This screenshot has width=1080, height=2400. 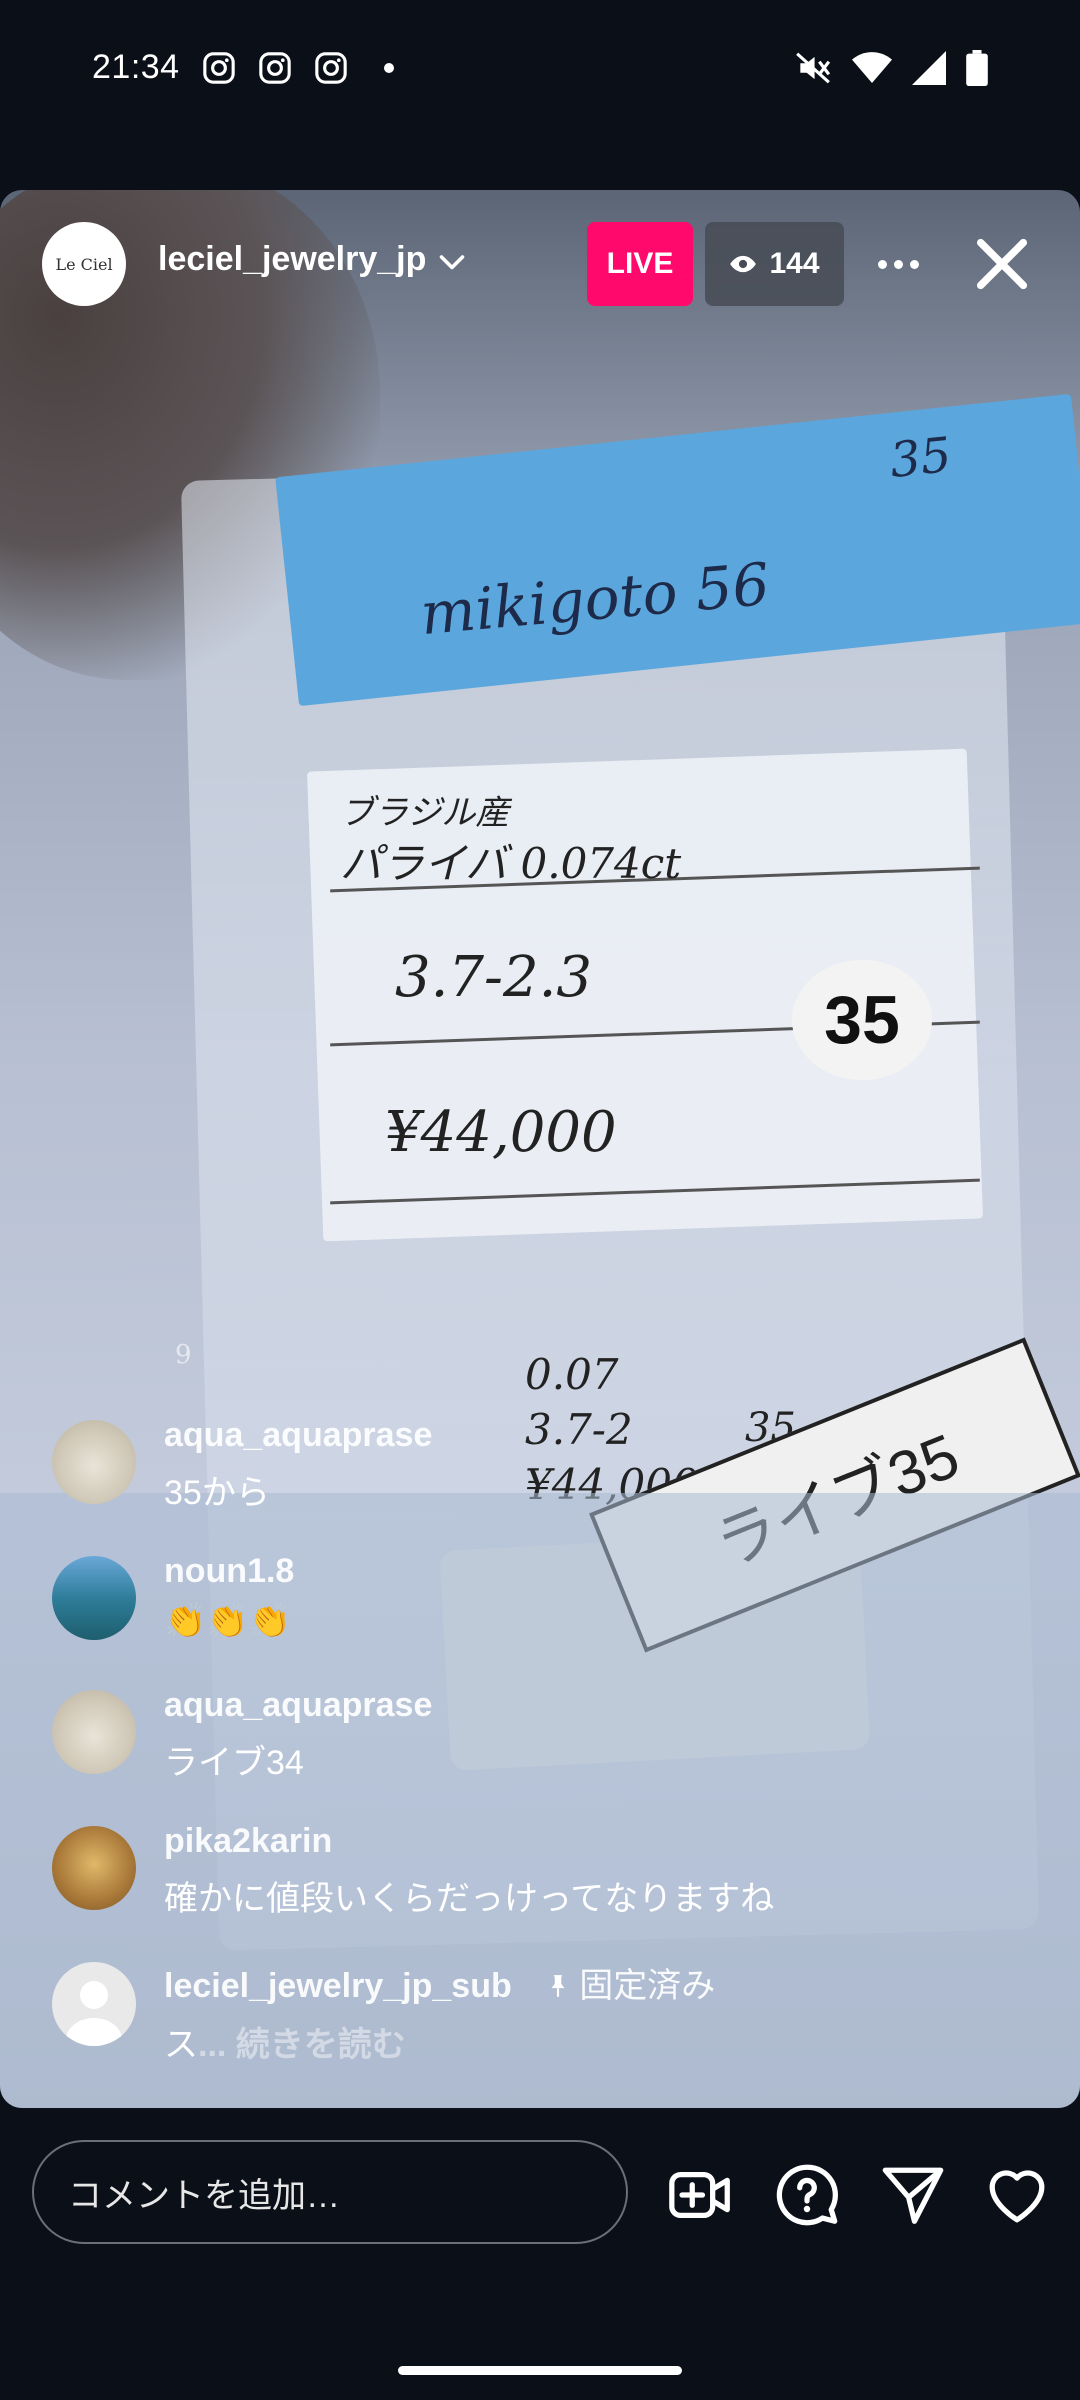 What do you see at coordinates (229, 1571) in the screenshot?
I see `comment-username: noun1.8` at bounding box center [229, 1571].